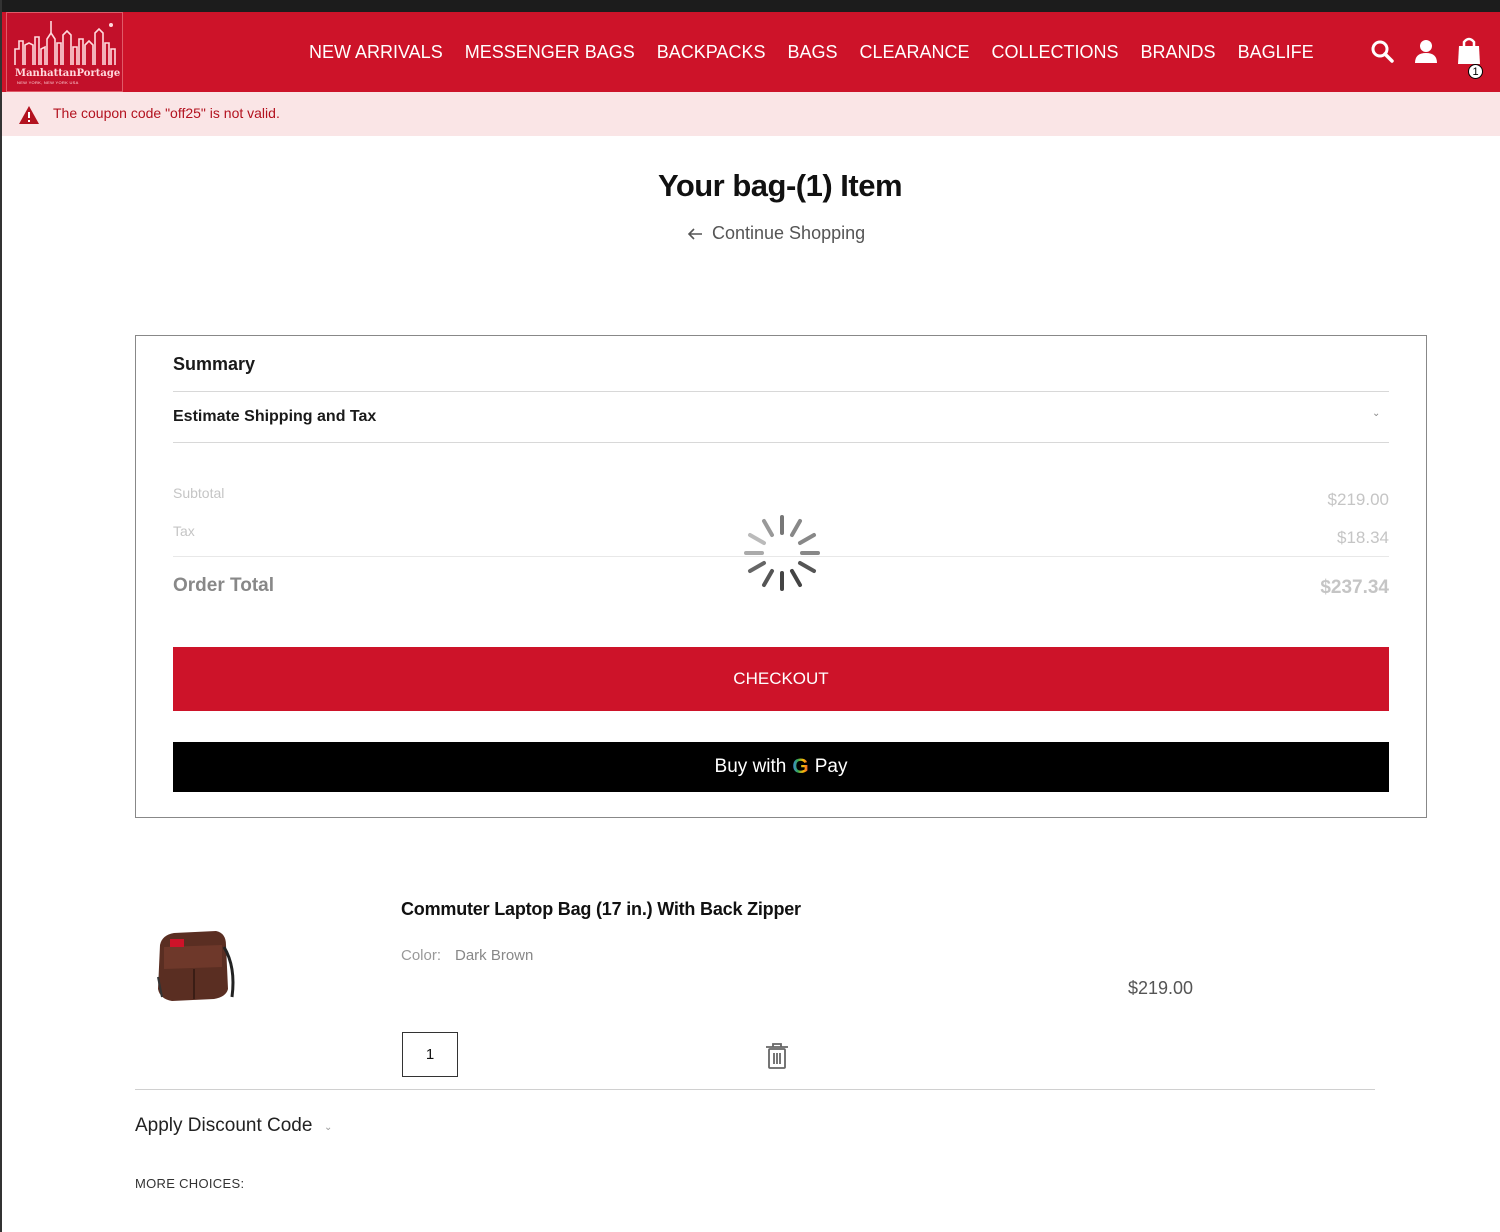  What do you see at coordinates (223, 1126) in the screenshot?
I see `apply-discount-toggle: Apply Discount Code` at bounding box center [223, 1126].